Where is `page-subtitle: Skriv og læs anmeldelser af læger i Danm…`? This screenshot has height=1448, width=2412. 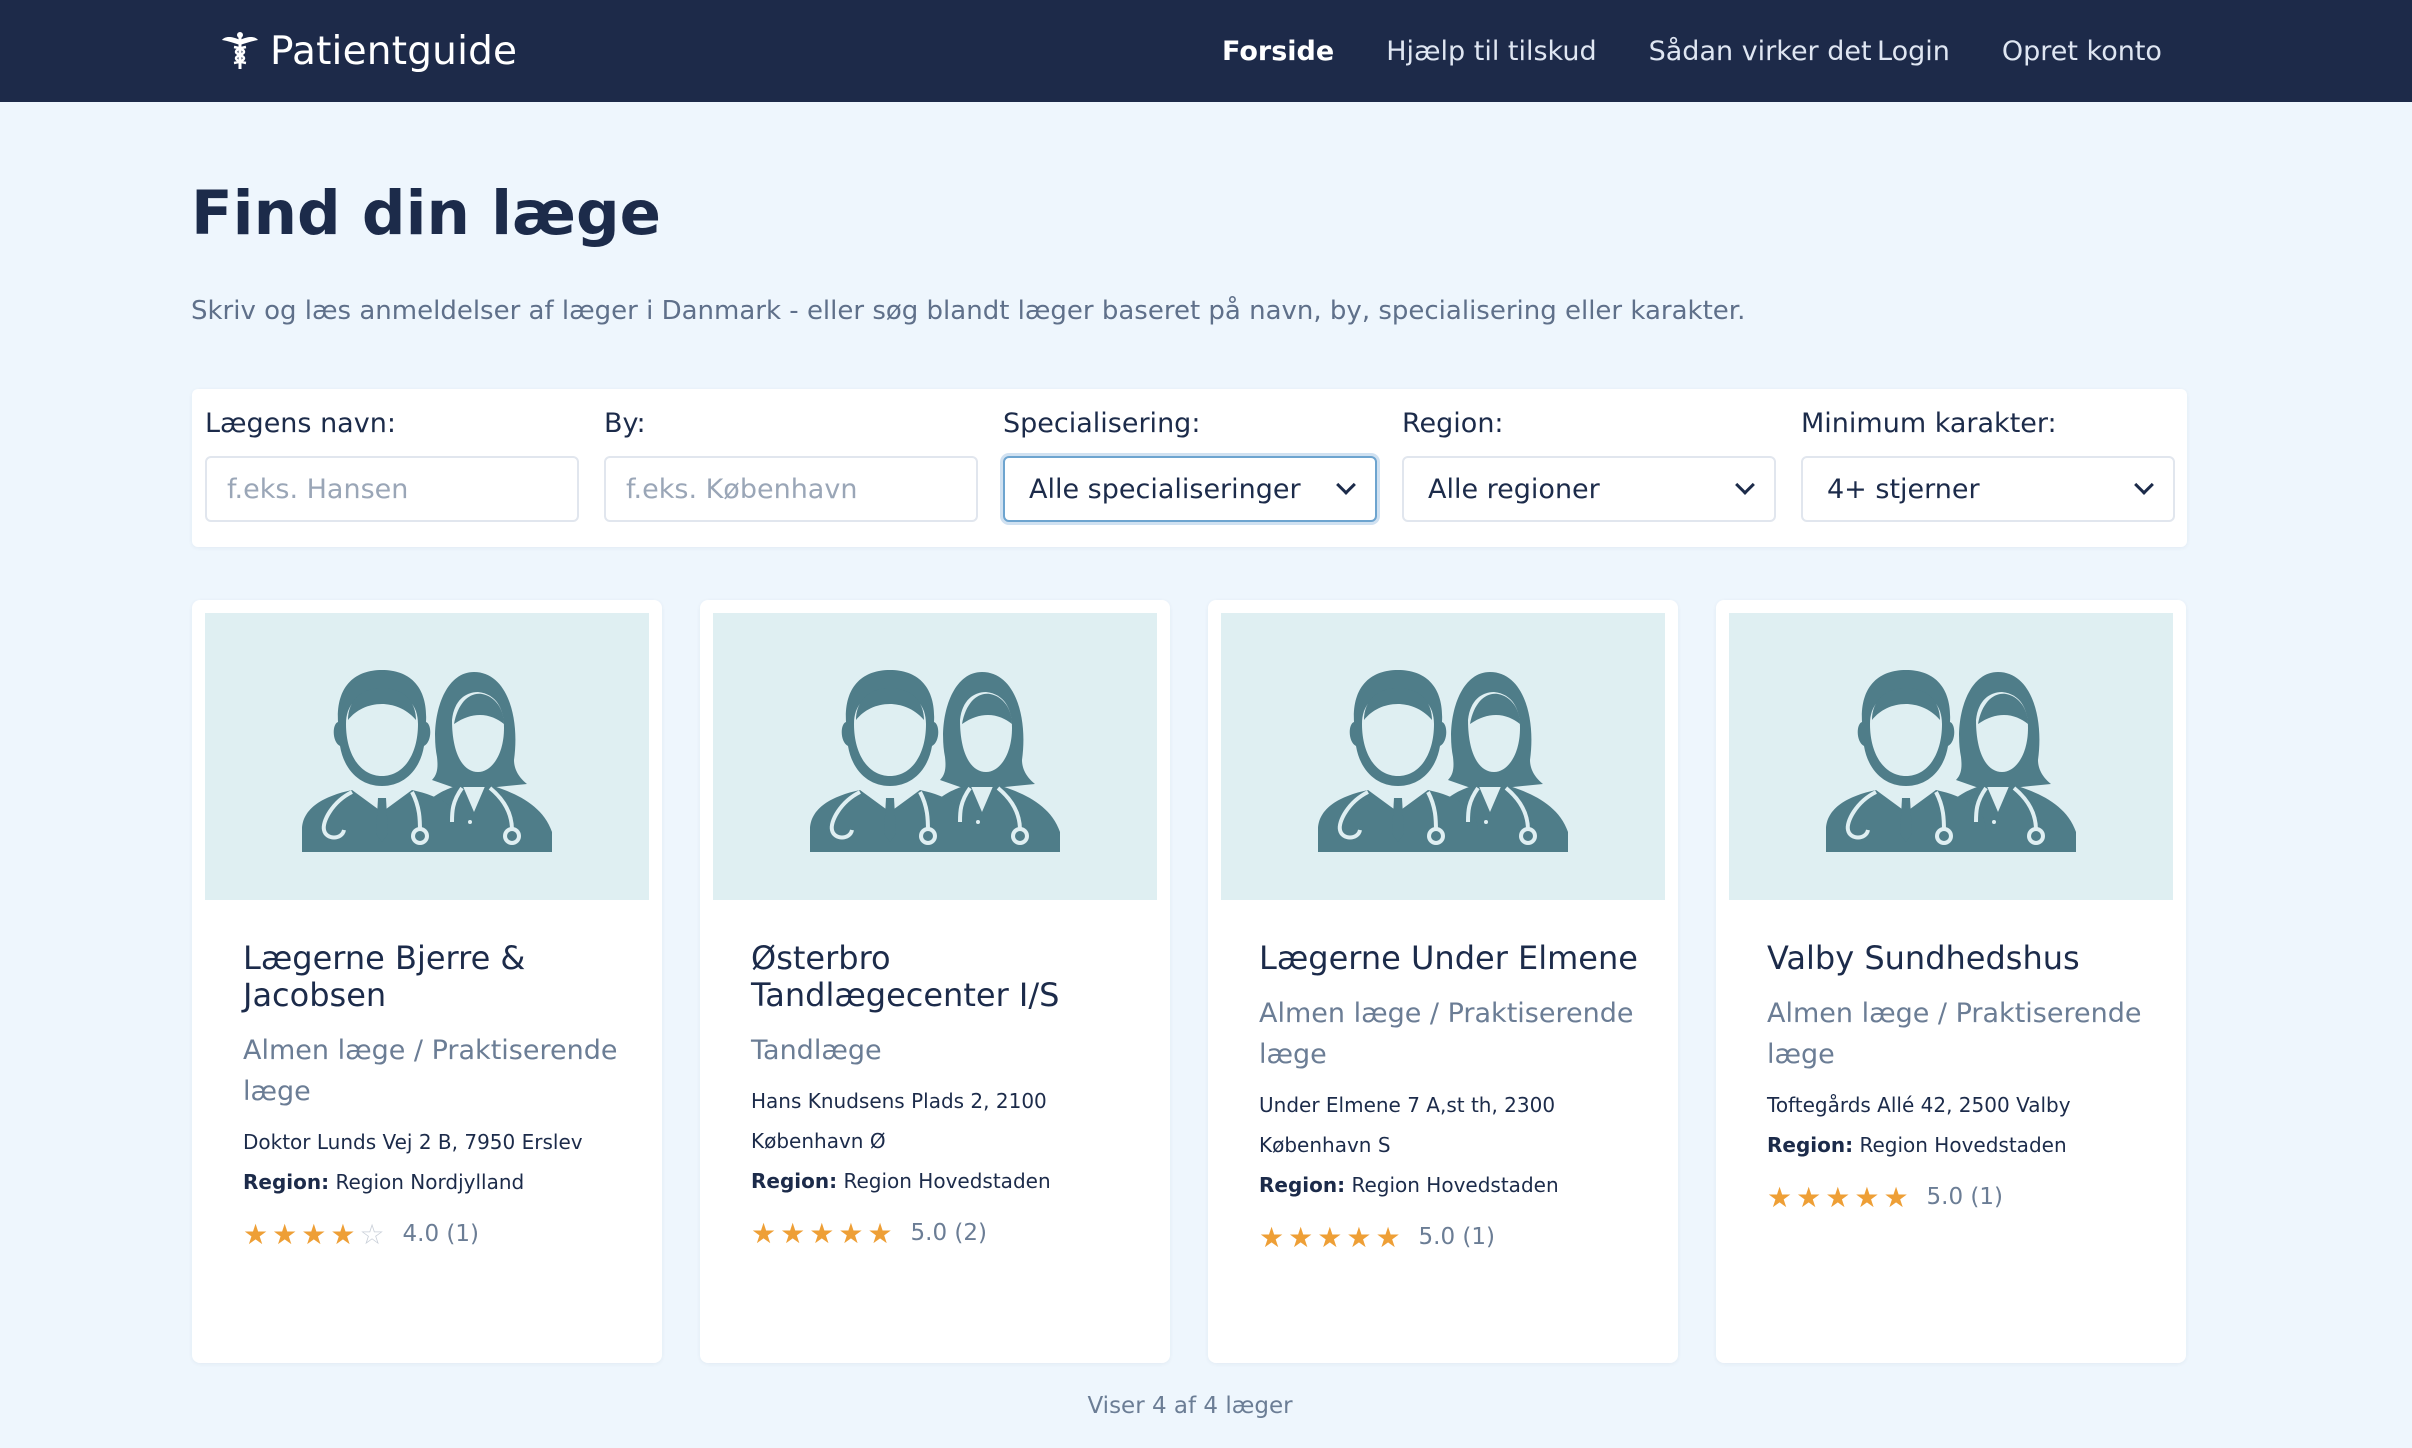 page-subtitle: Skriv og læs anmeldelser af læger i Danm… is located at coordinates (968, 311).